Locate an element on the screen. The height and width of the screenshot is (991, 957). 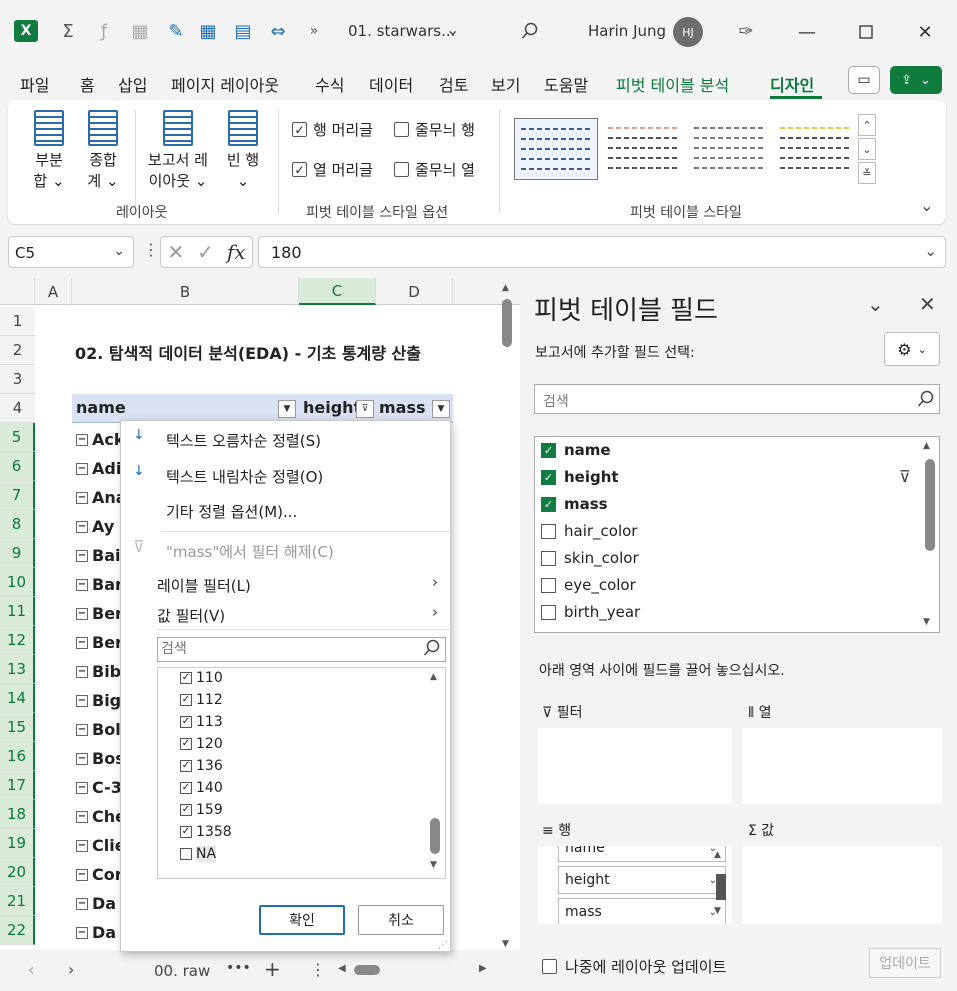
column-header-b: B is located at coordinates (185, 291).